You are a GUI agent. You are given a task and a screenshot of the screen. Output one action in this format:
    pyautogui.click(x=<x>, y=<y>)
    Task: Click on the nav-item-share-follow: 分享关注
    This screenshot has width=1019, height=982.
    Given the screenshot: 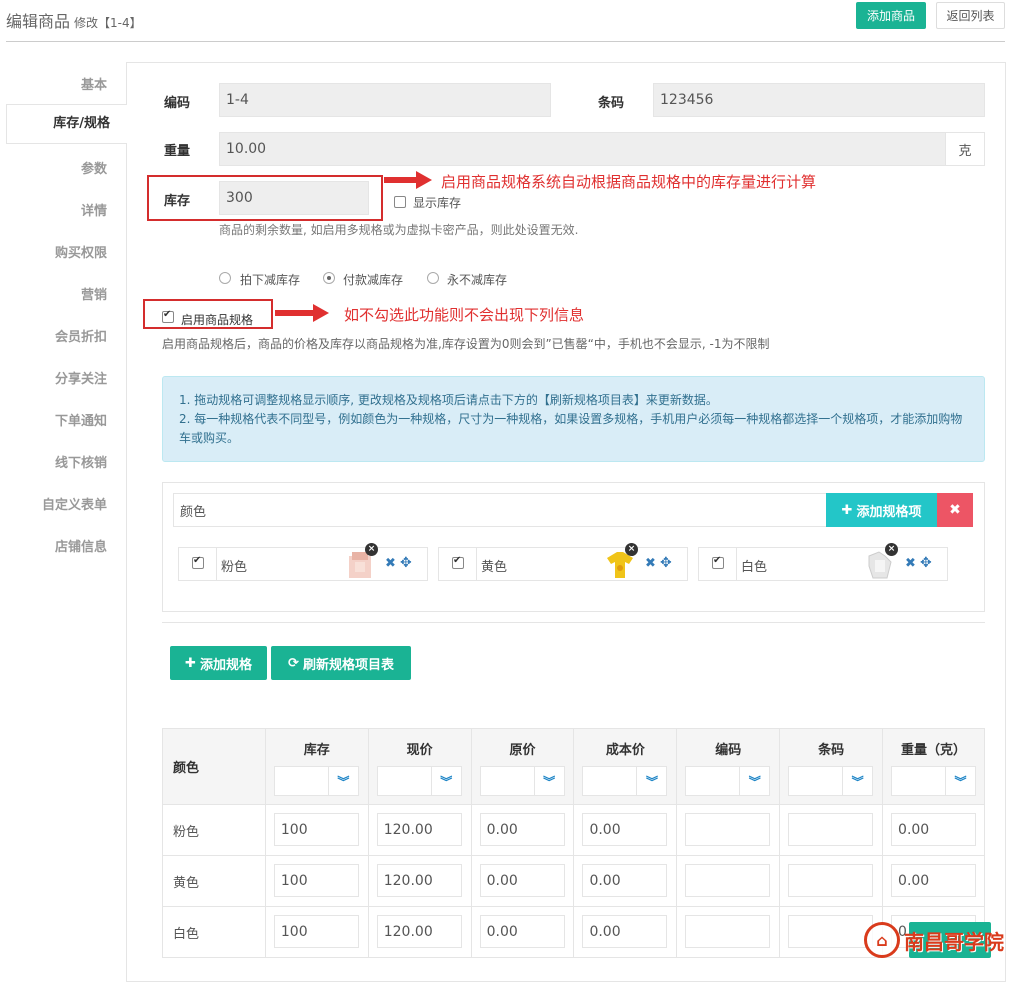 What is the action you would take?
    pyautogui.click(x=81, y=377)
    